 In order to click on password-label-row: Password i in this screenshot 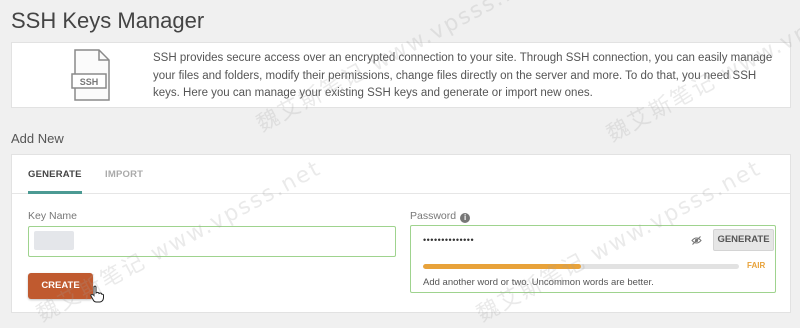, I will do `click(440, 216)`.